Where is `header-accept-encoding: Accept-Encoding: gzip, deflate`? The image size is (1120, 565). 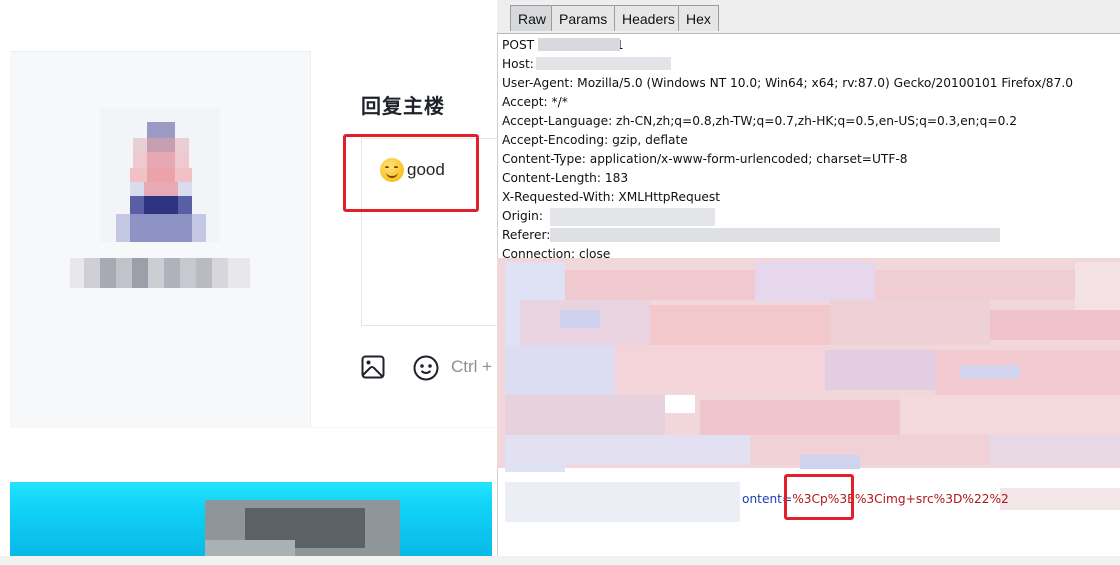 header-accept-encoding: Accept-Encoding: gzip, deflate is located at coordinates (595, 140).